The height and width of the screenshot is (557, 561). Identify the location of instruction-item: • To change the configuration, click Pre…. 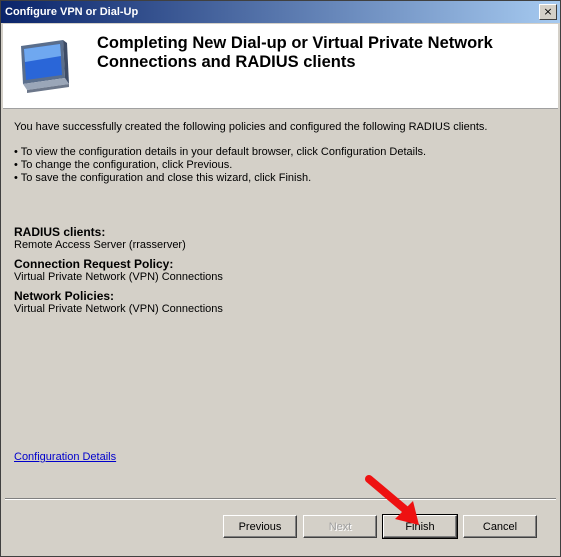
(123, 165).